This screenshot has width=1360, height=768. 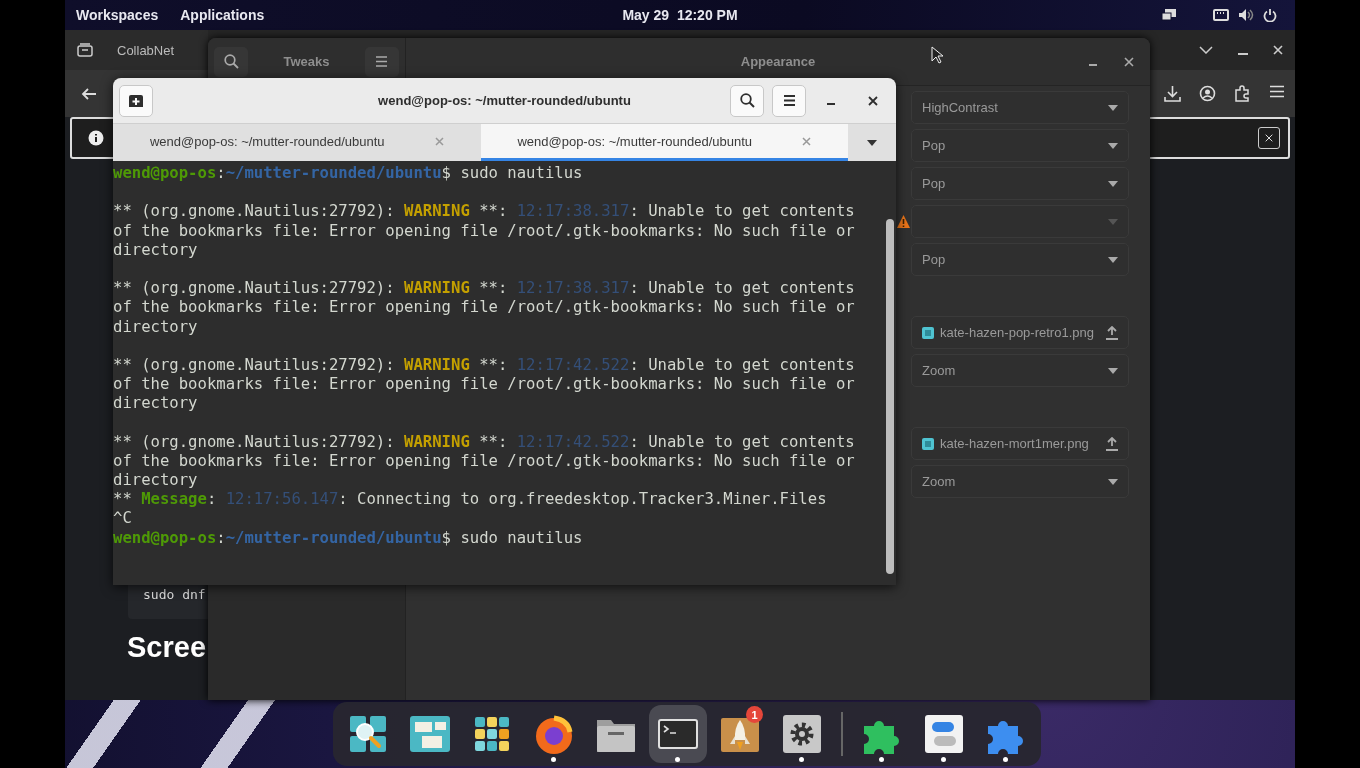 I want to click on notification-badge: 1, so click(x=754, y=714).